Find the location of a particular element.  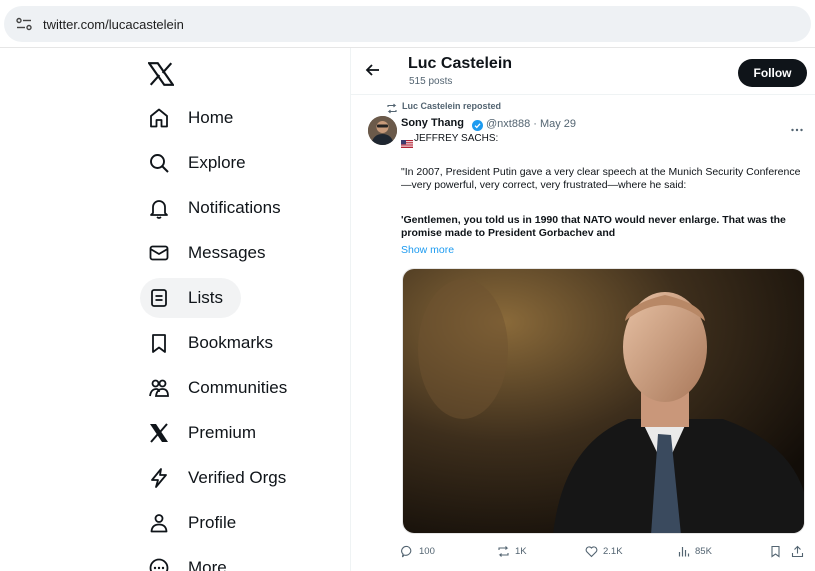

sidebar-item-label: Premium is located at coordinates (222, 432).